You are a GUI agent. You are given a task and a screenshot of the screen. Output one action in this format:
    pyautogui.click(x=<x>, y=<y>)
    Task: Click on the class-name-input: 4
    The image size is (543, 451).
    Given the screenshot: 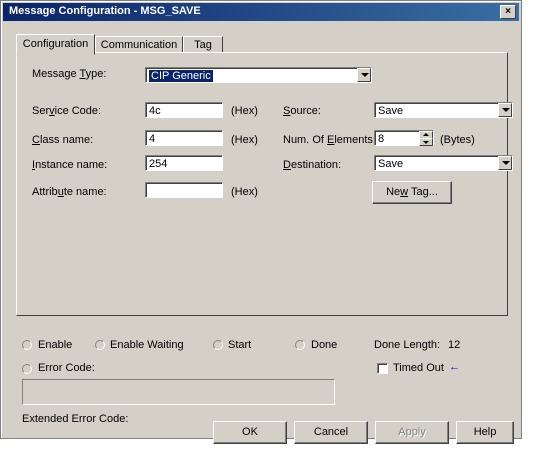 What is the action you would take?
    pyautogui.click(x=184, y=138)
    